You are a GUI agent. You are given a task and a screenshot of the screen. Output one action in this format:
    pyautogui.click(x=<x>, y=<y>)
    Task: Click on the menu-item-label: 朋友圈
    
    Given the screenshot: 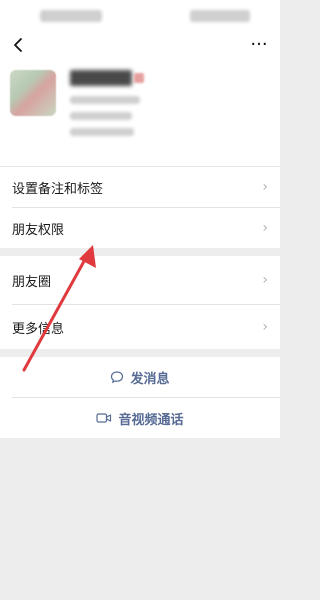 What is the action you would take?
    pyautogui.click(x=32, y=282)
    